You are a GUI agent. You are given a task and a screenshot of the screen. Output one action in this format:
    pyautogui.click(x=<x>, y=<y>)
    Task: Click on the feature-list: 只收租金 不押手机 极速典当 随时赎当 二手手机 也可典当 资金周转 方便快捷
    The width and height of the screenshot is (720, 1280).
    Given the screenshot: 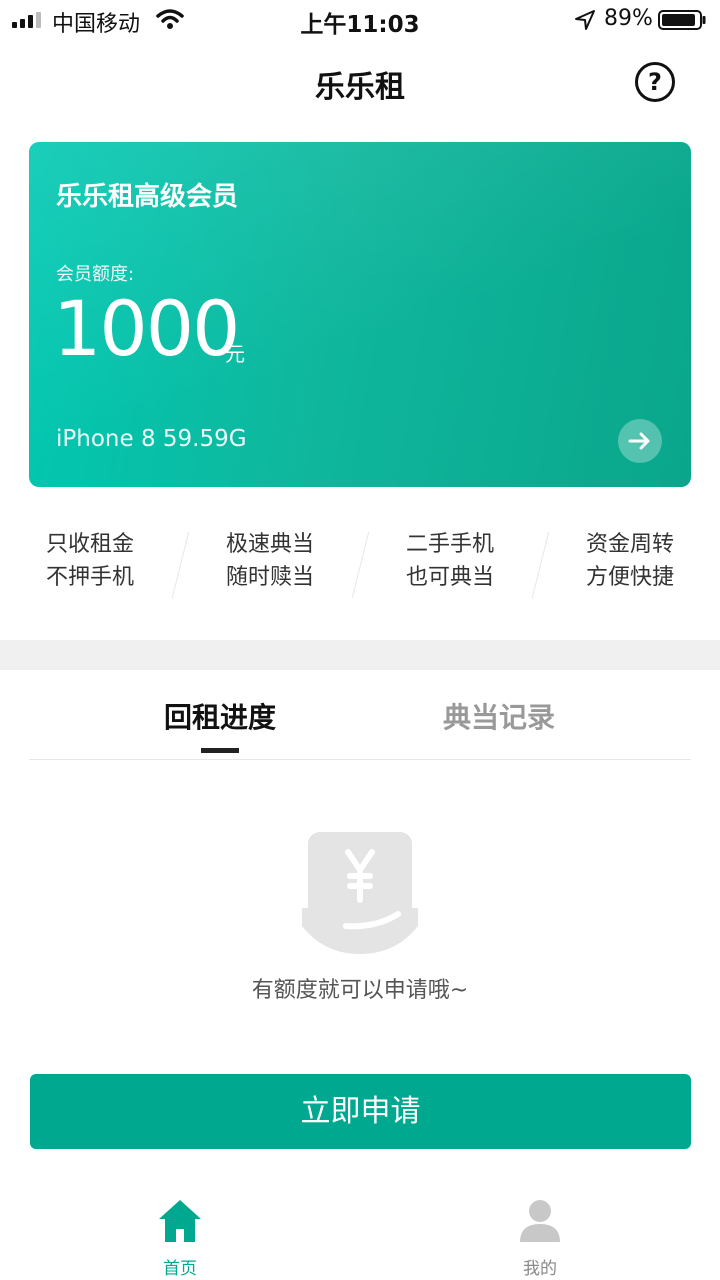 What is the action you would take?
    pyautogui.click(x=360, y=568)
    